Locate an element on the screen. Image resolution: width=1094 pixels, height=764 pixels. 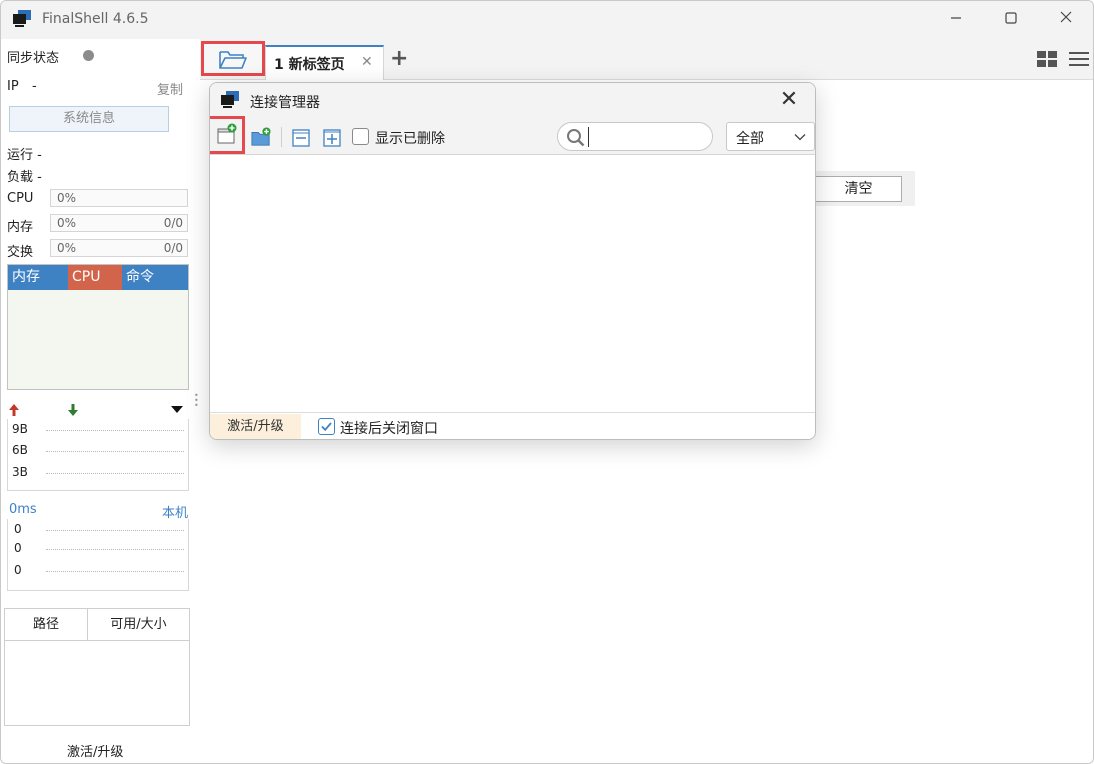
network-interface-dropdown-icon is located at coordinates (177, 409).